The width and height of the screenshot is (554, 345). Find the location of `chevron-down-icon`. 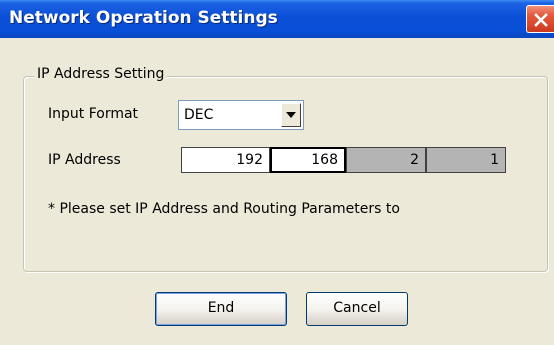

chevron-down-icon is located at coordinates (291, 115).